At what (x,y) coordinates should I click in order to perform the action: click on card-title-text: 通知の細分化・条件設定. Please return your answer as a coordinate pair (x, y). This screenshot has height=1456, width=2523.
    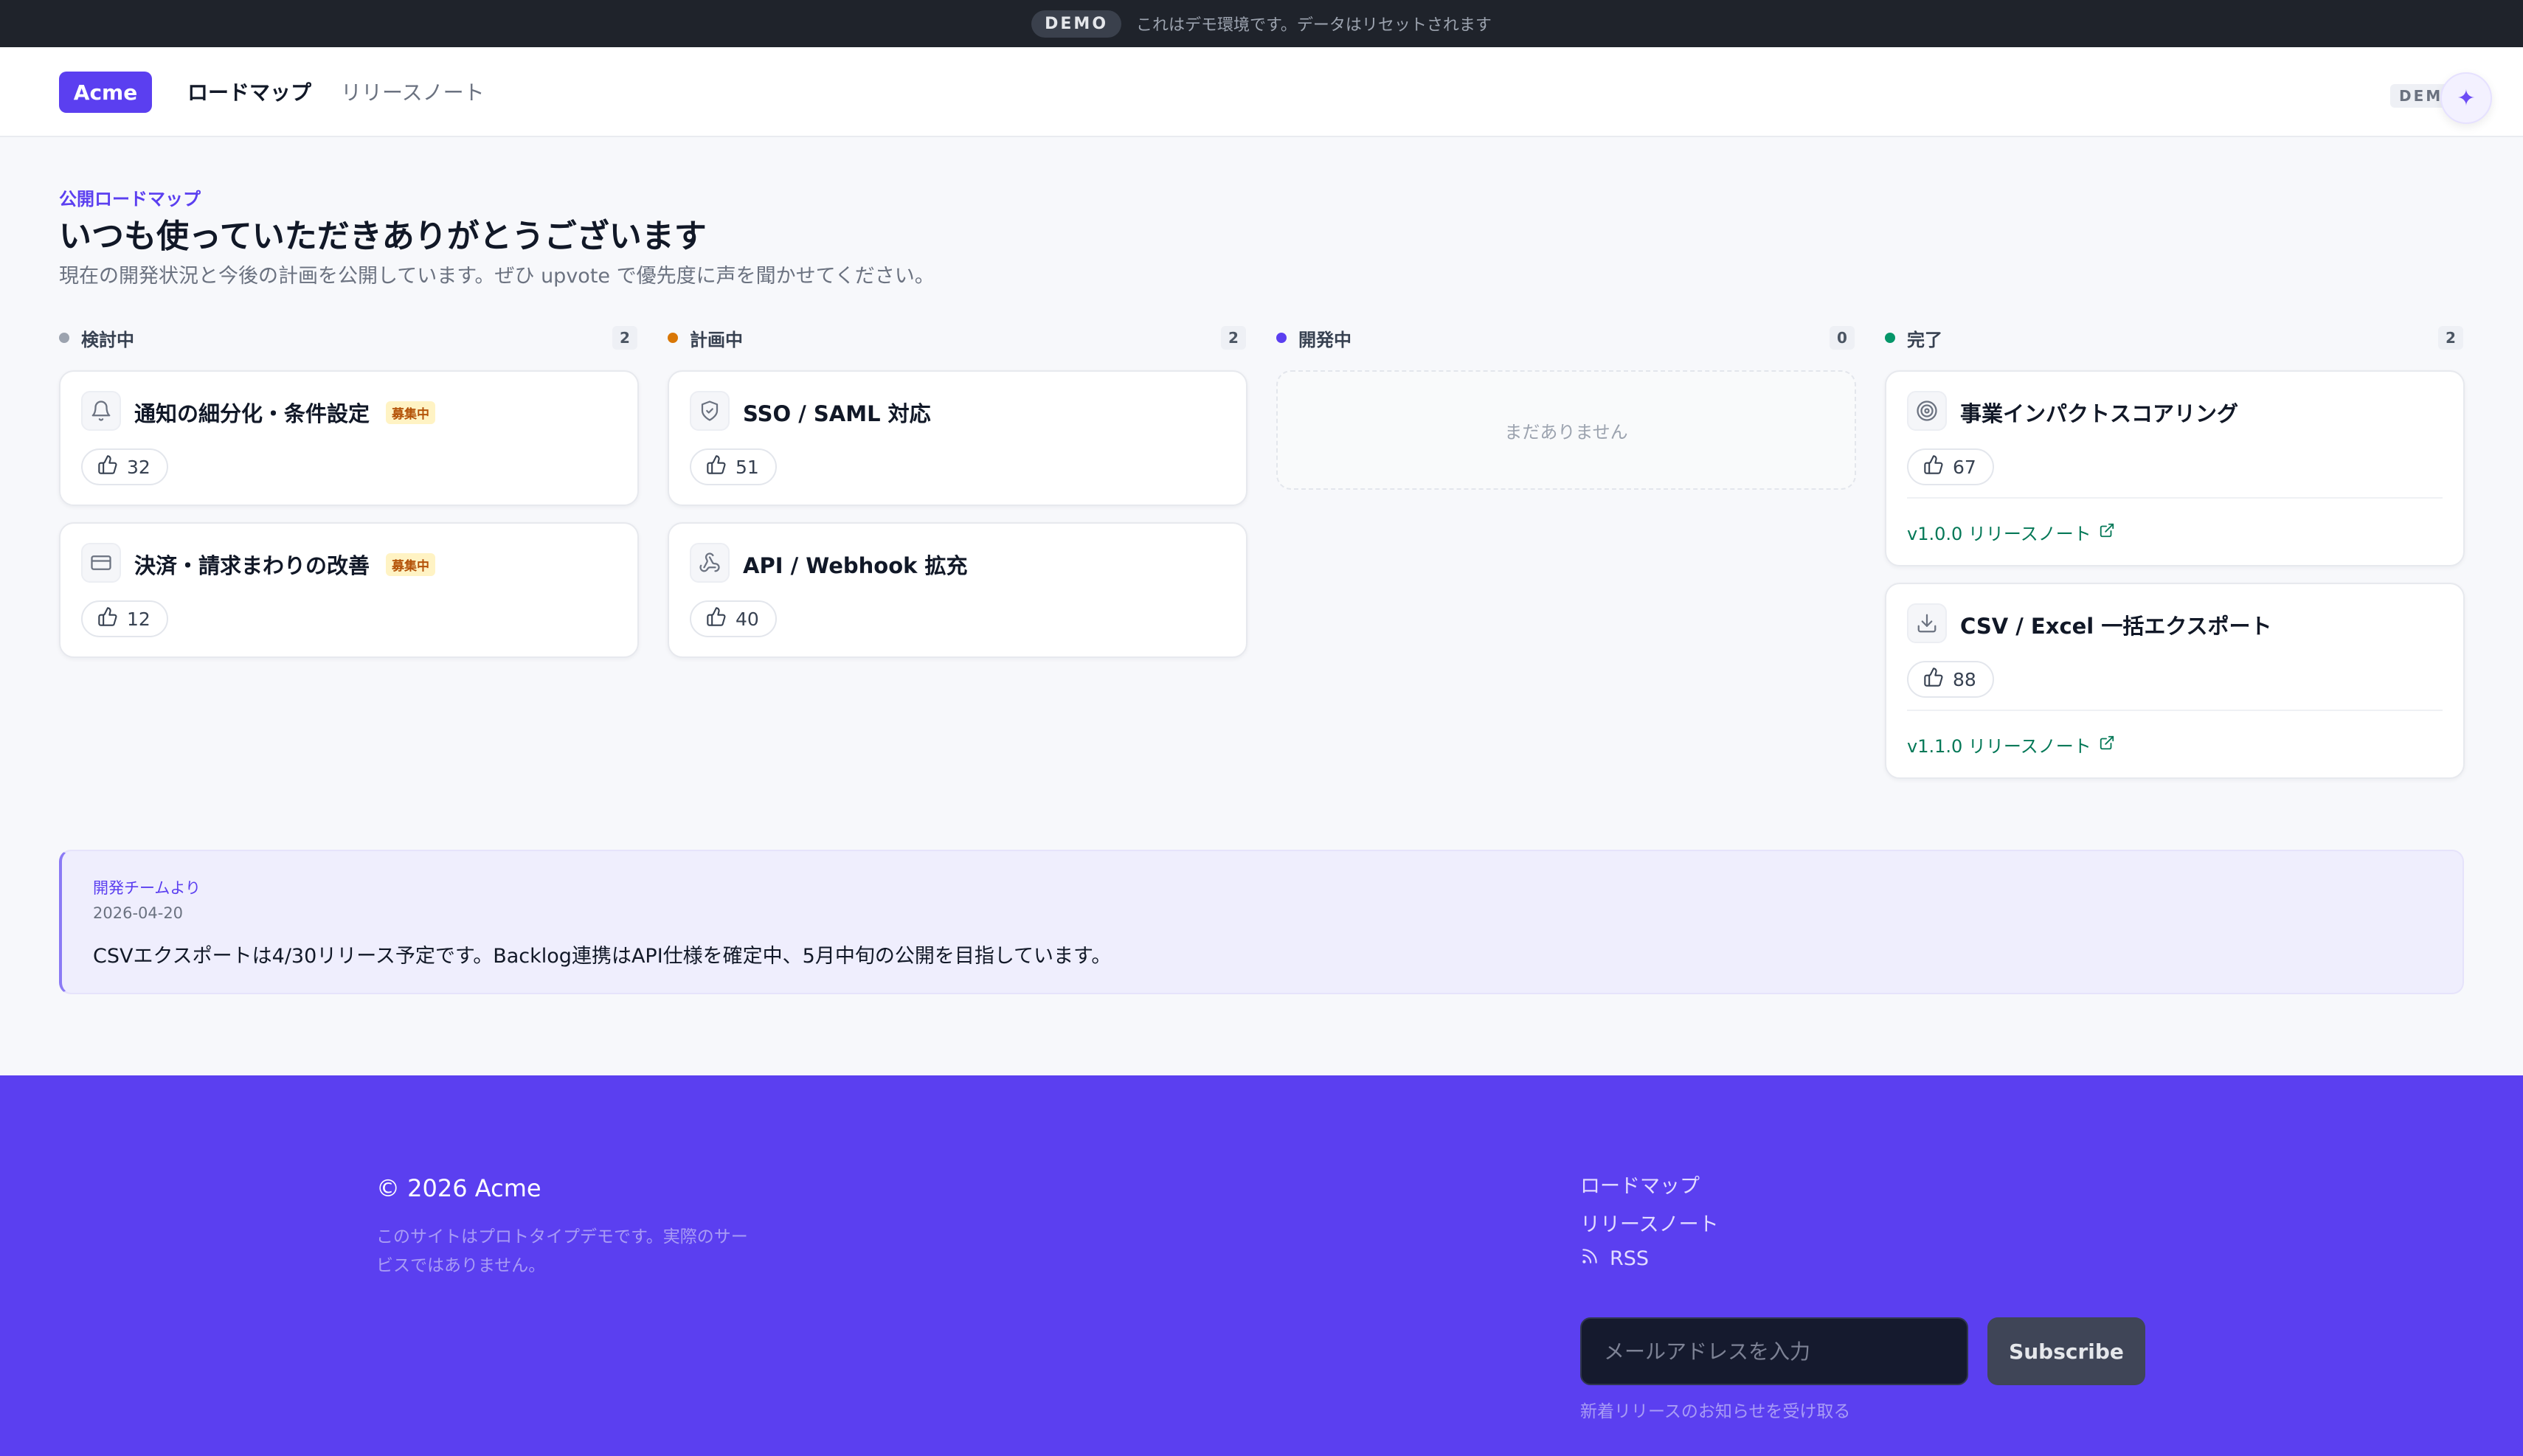
    Looking at the image, I should click on (252, 413).